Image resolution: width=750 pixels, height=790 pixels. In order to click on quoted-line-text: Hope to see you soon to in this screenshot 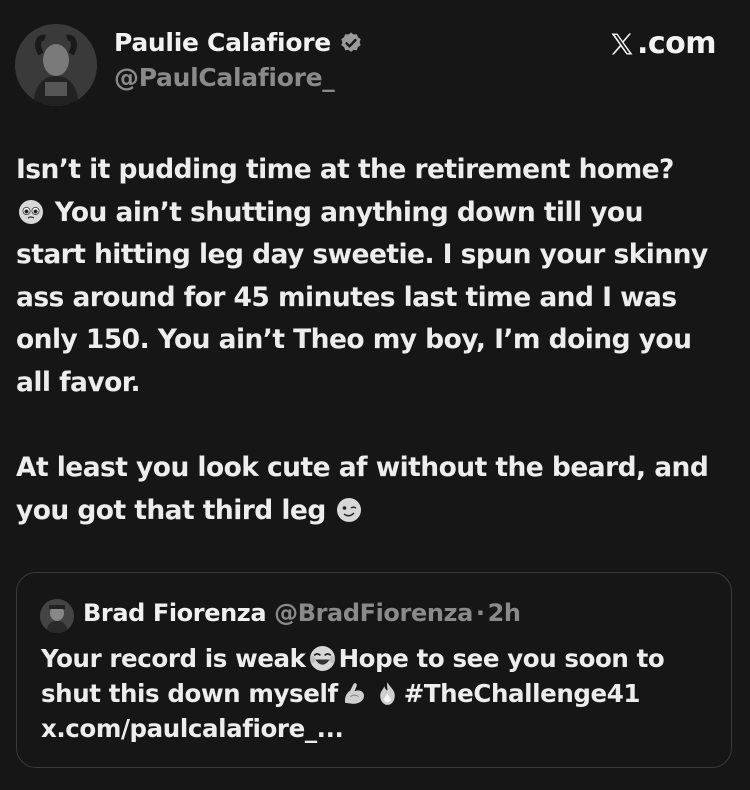, I will do `click(501, 658)`.